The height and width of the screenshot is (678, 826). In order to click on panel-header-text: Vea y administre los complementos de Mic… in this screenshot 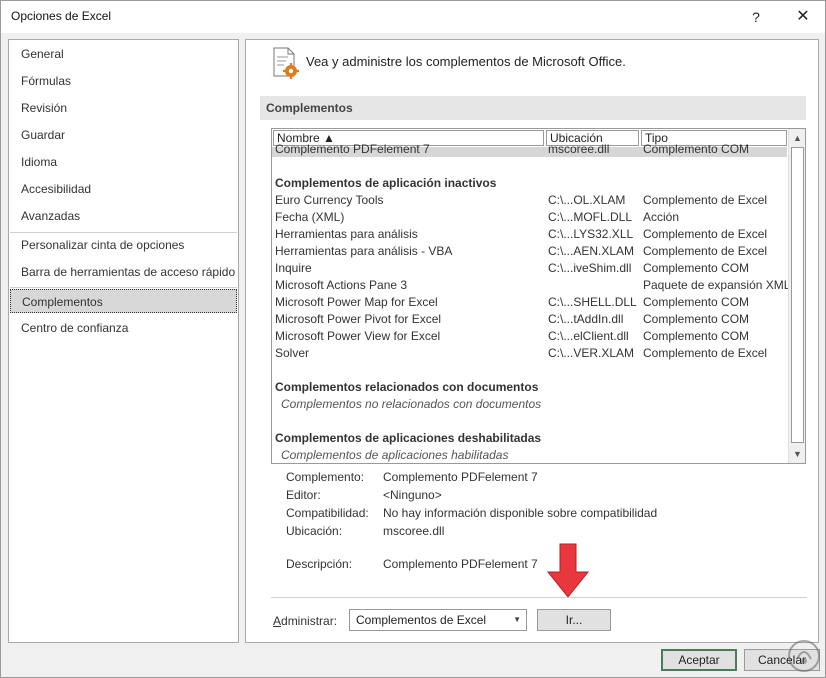, I will do `click(466, 61)`.